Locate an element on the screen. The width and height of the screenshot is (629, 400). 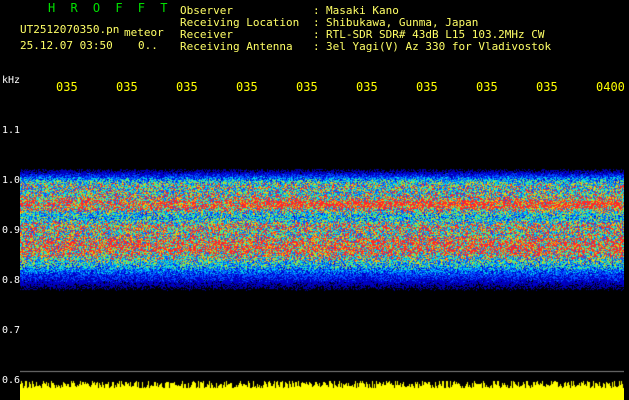
time-tick: 0400 is located at coordinates (610, 87).